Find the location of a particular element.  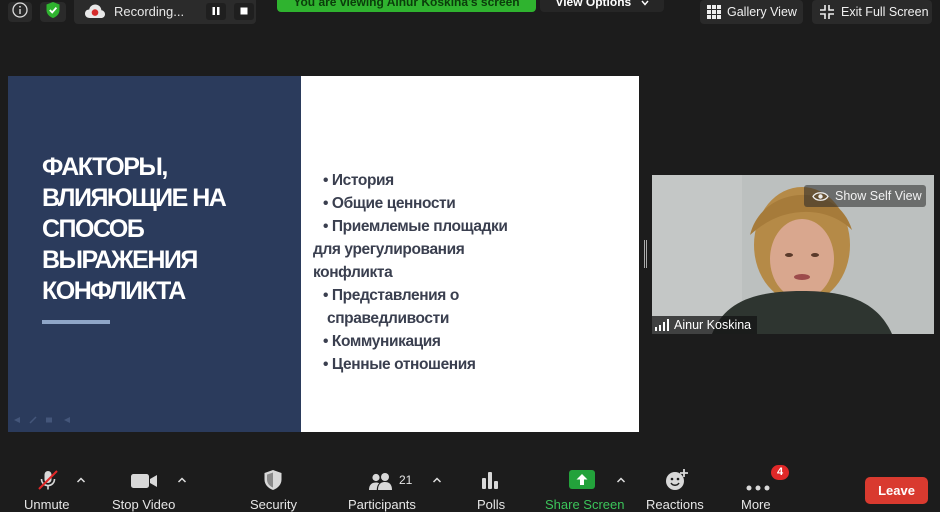

signal-strength-icon is located at coordinates (662, 325).